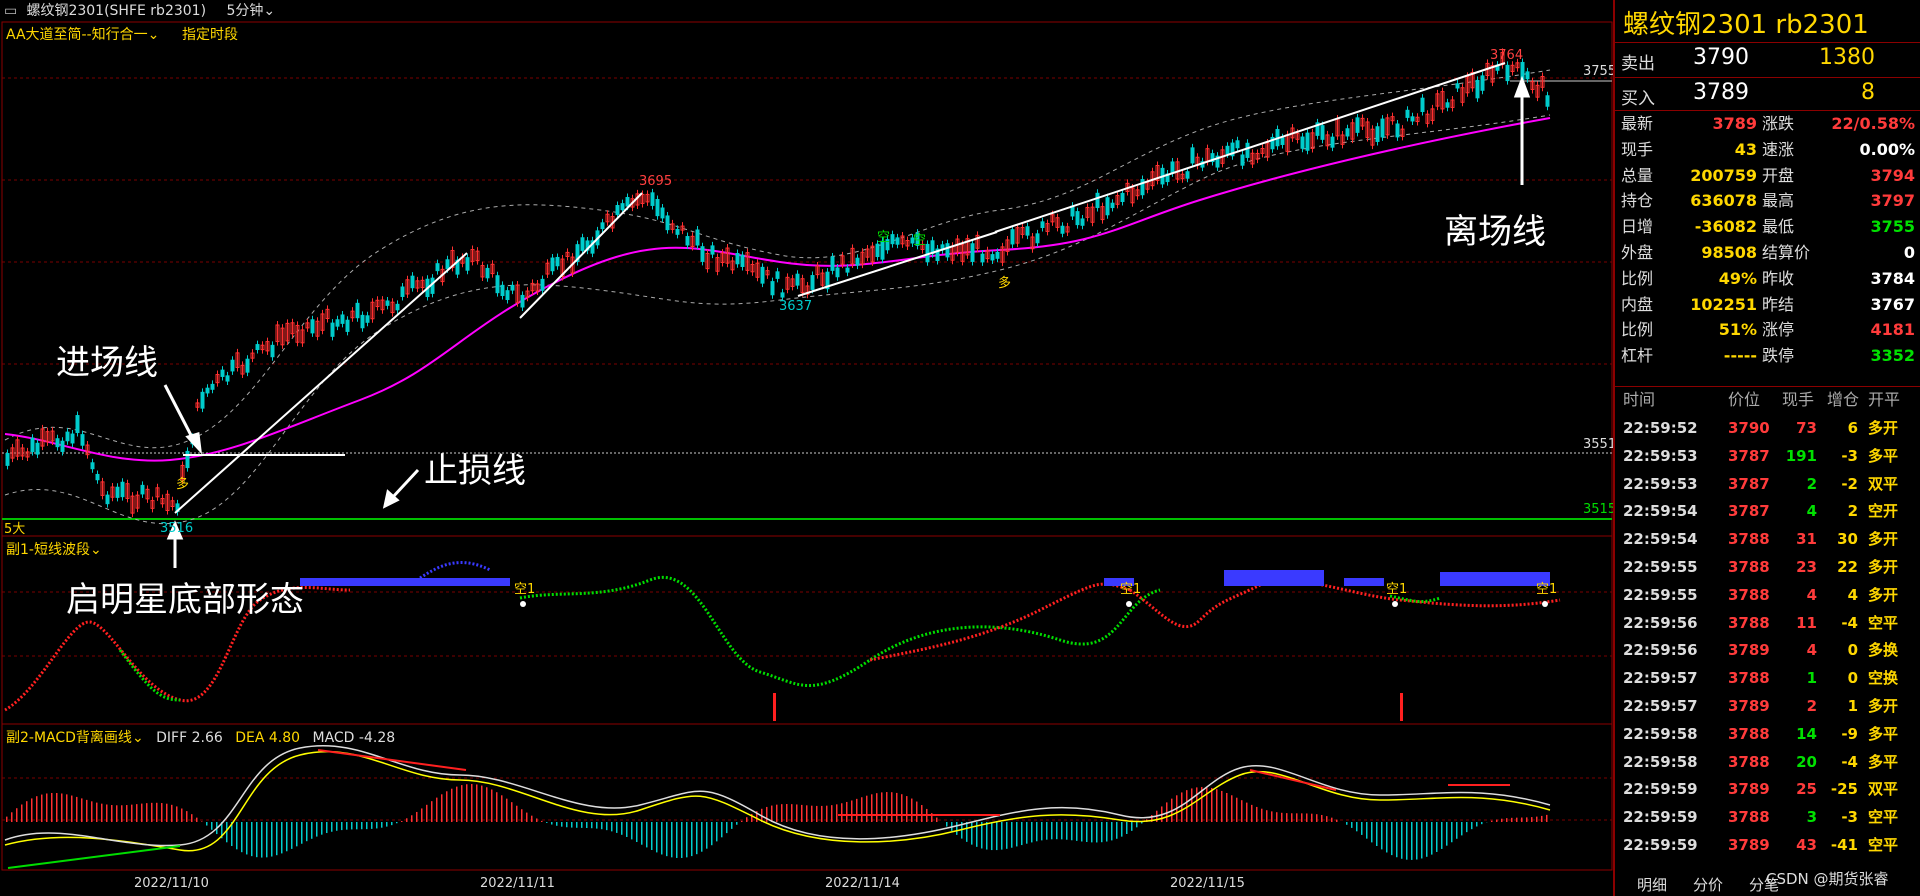  Describe the element at coordinates (796, 306) in the screenshot. I see `trough-label: 3637` at that location.